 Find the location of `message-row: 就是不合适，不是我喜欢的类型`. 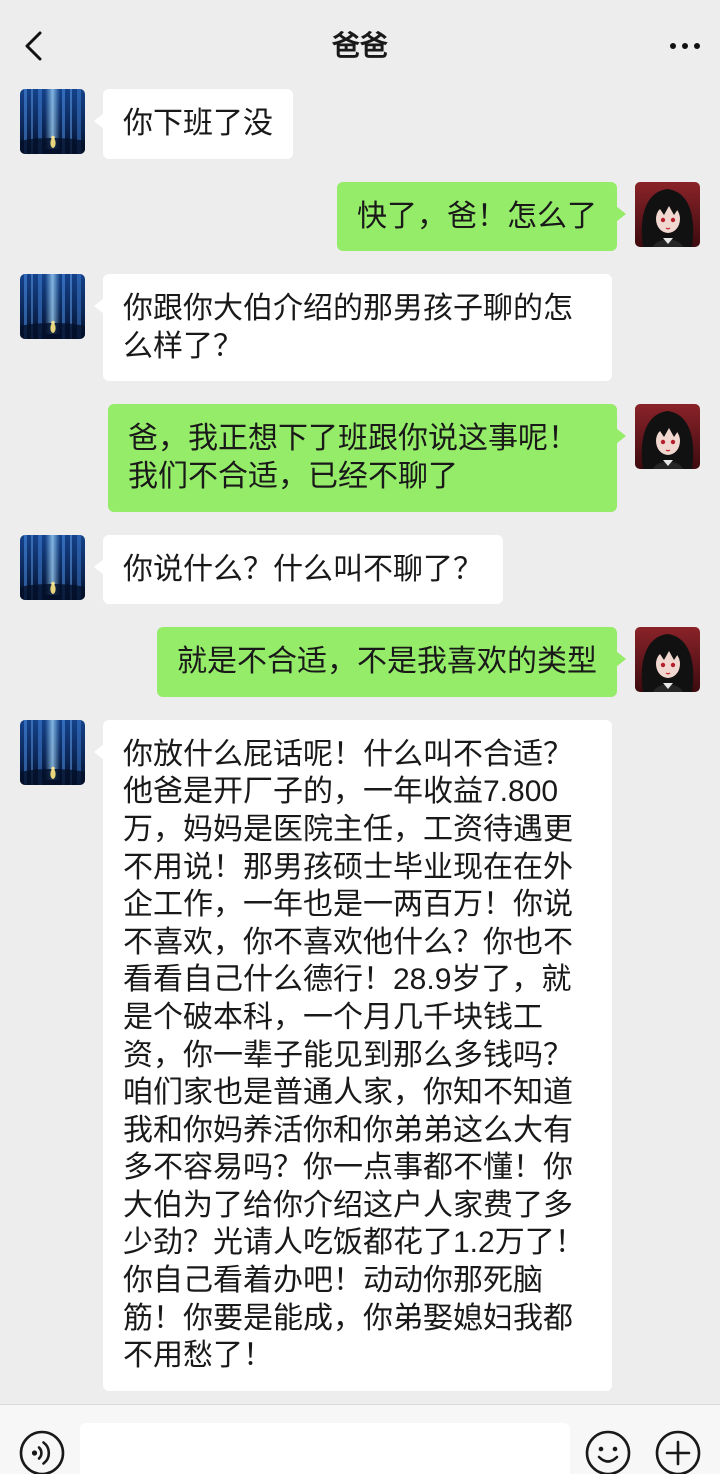

message-row: 就是不合适，不是我喜欢的类型 is located at coordinates (360, 662).